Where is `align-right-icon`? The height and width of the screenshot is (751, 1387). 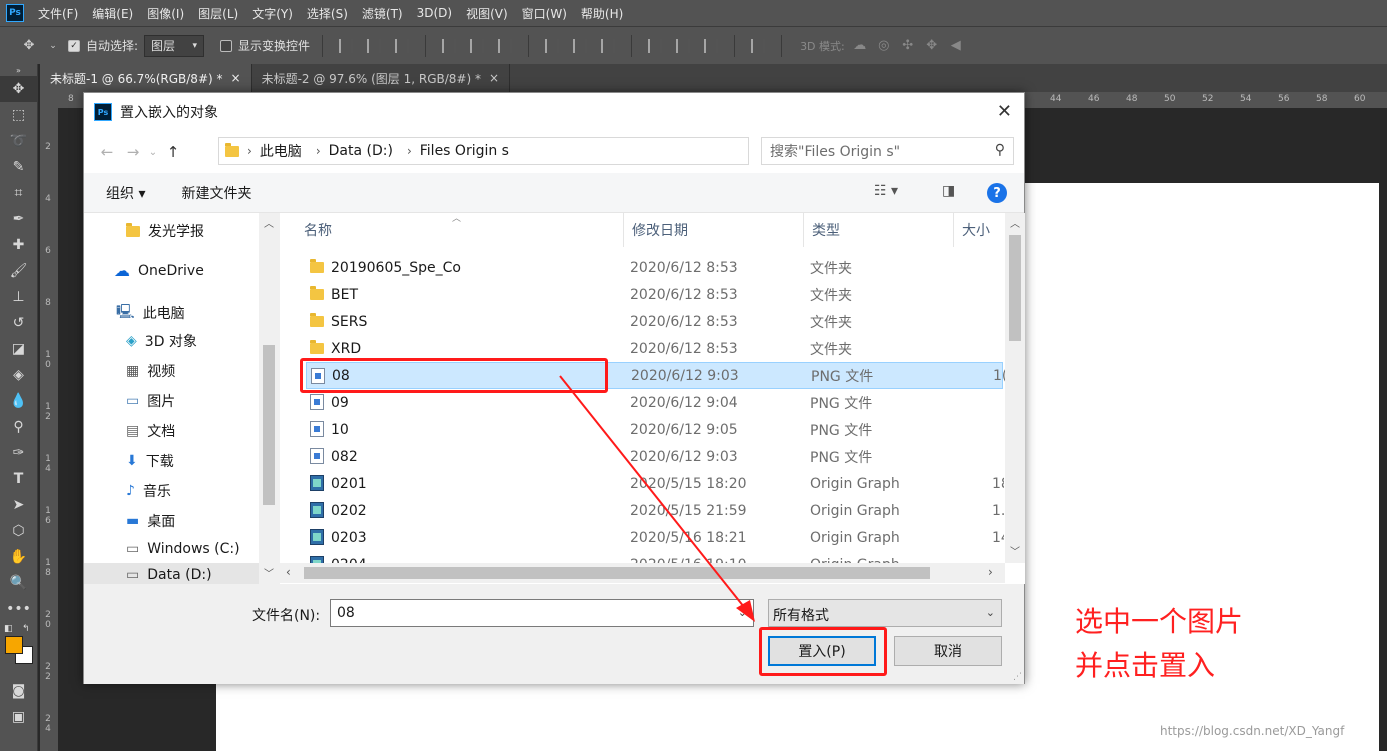
align-right-icon is located at coordinates (505, 45).